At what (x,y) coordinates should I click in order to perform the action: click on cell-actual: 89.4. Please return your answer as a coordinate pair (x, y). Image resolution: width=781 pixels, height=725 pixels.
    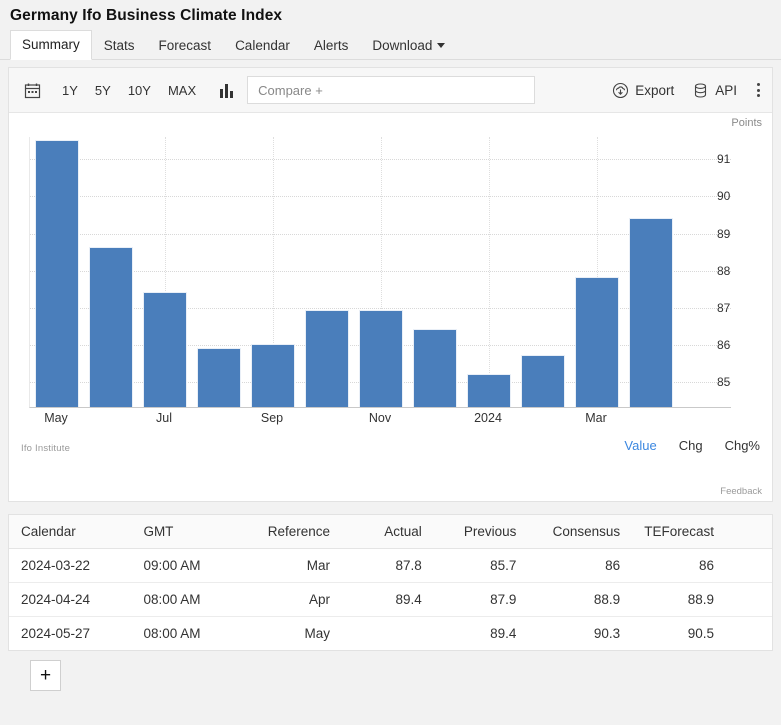
    Looking at the image, I should click on (388, 599).